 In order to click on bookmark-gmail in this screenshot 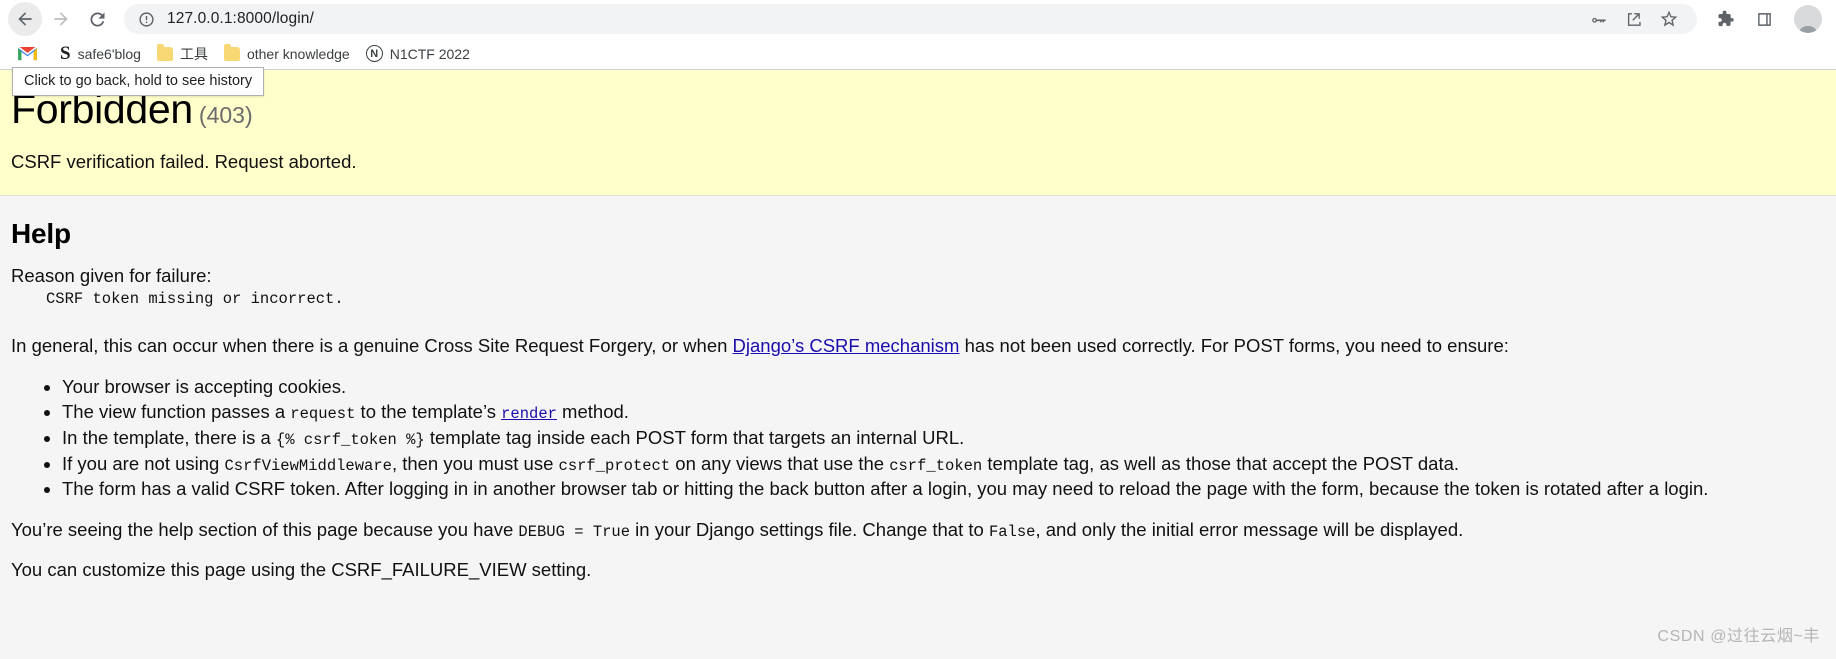, I will do `click(31, 54)`.